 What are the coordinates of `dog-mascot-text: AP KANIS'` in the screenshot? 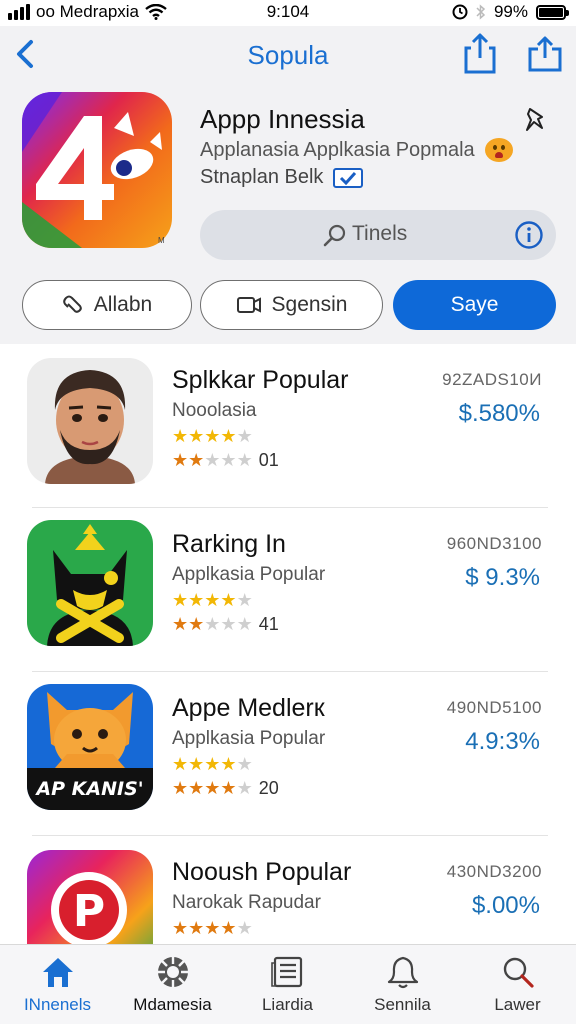 It's located at (88, 789).